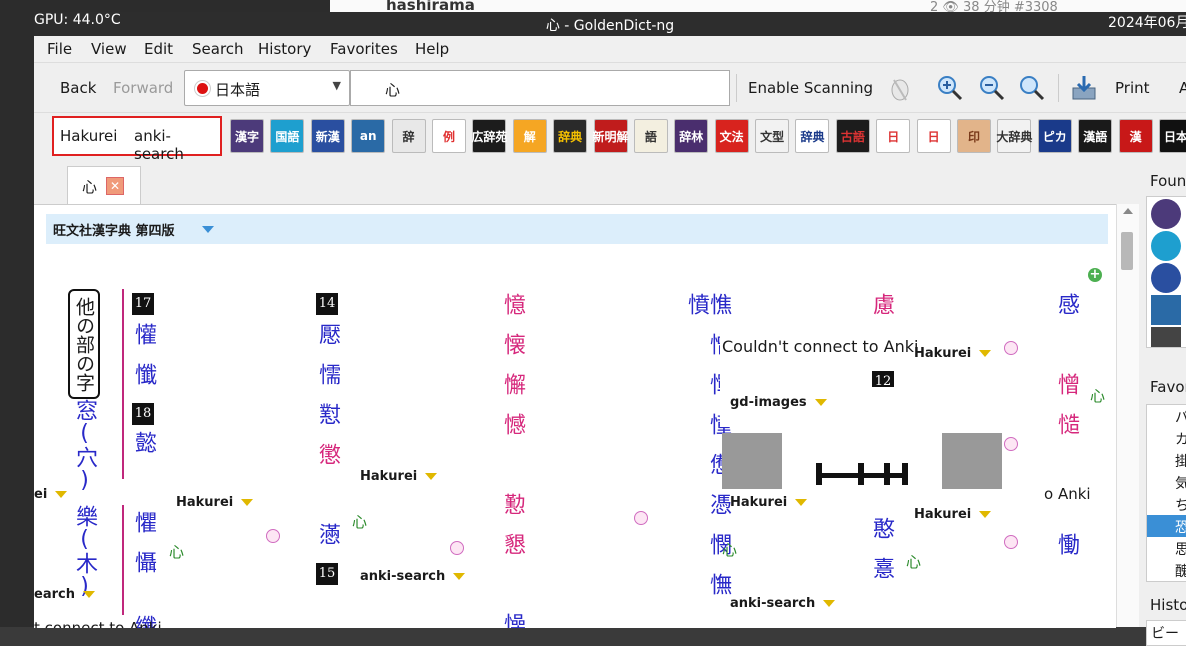 The height and width of the screenshot is (646, 1186). What do you see at coordinates (881, 313) in the screenshot?
I see `kanji-list: 慮` at bounding box center [881, 313].